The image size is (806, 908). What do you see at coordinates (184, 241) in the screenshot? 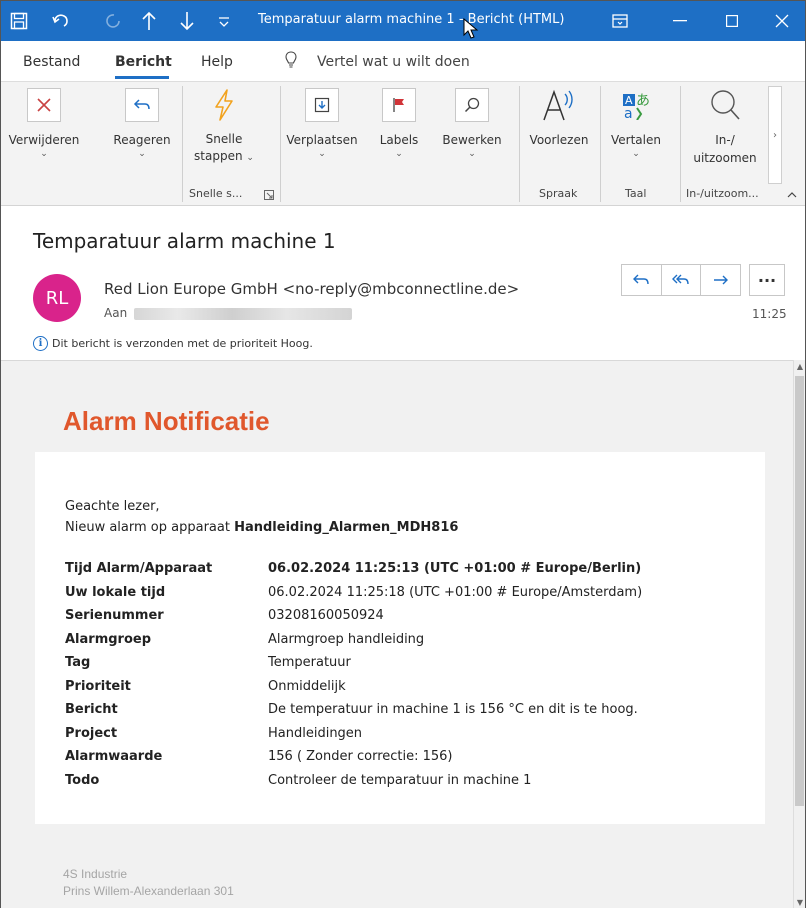
I see `message-subject: Temparatuur alarm machine 1` at bounding box center [184, 241].